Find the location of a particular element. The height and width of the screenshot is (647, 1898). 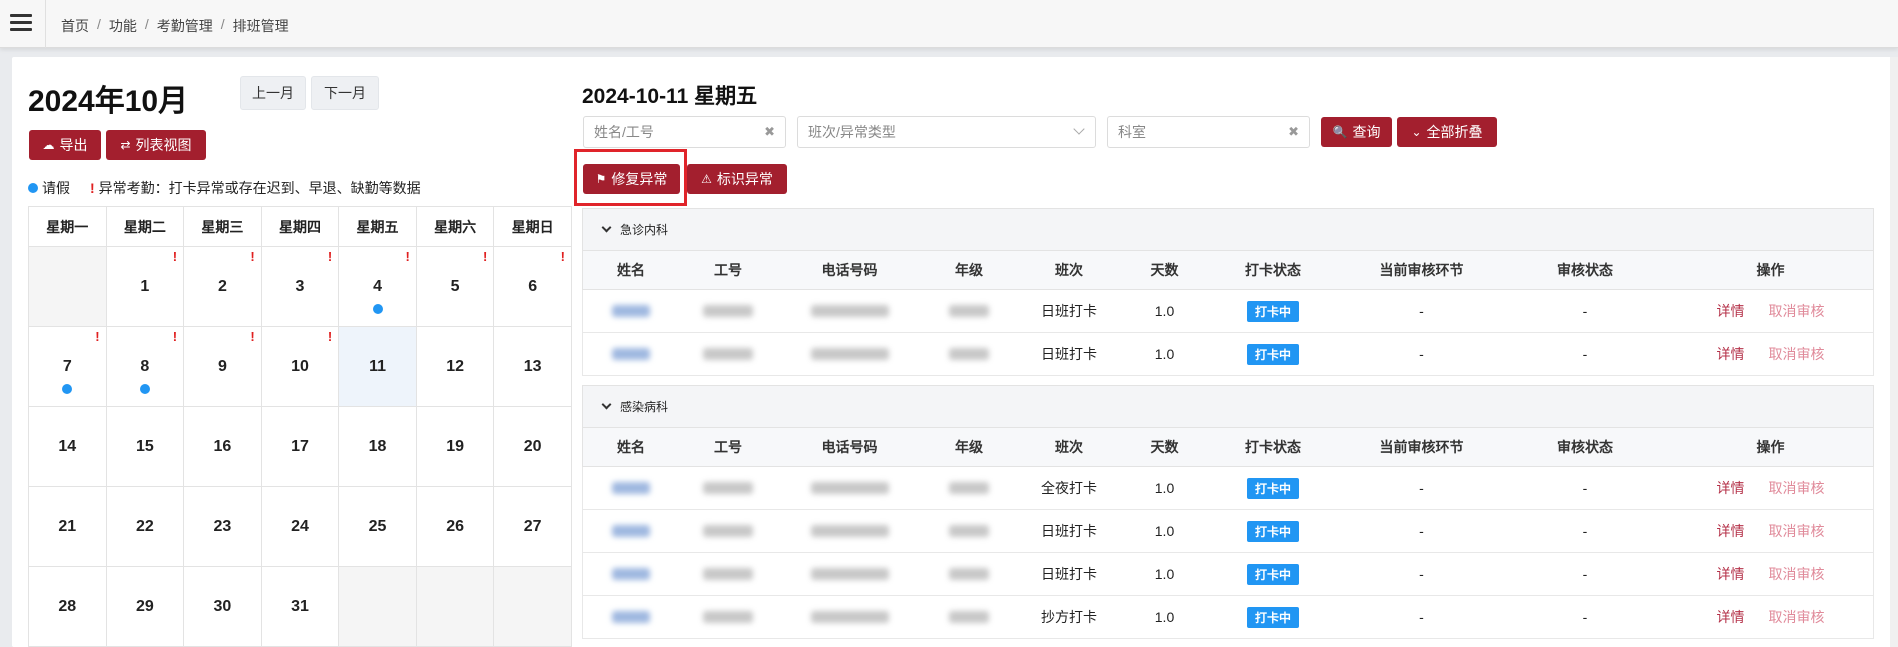

breadcrumb-function: 功能 is located at coordinates (123, 26).